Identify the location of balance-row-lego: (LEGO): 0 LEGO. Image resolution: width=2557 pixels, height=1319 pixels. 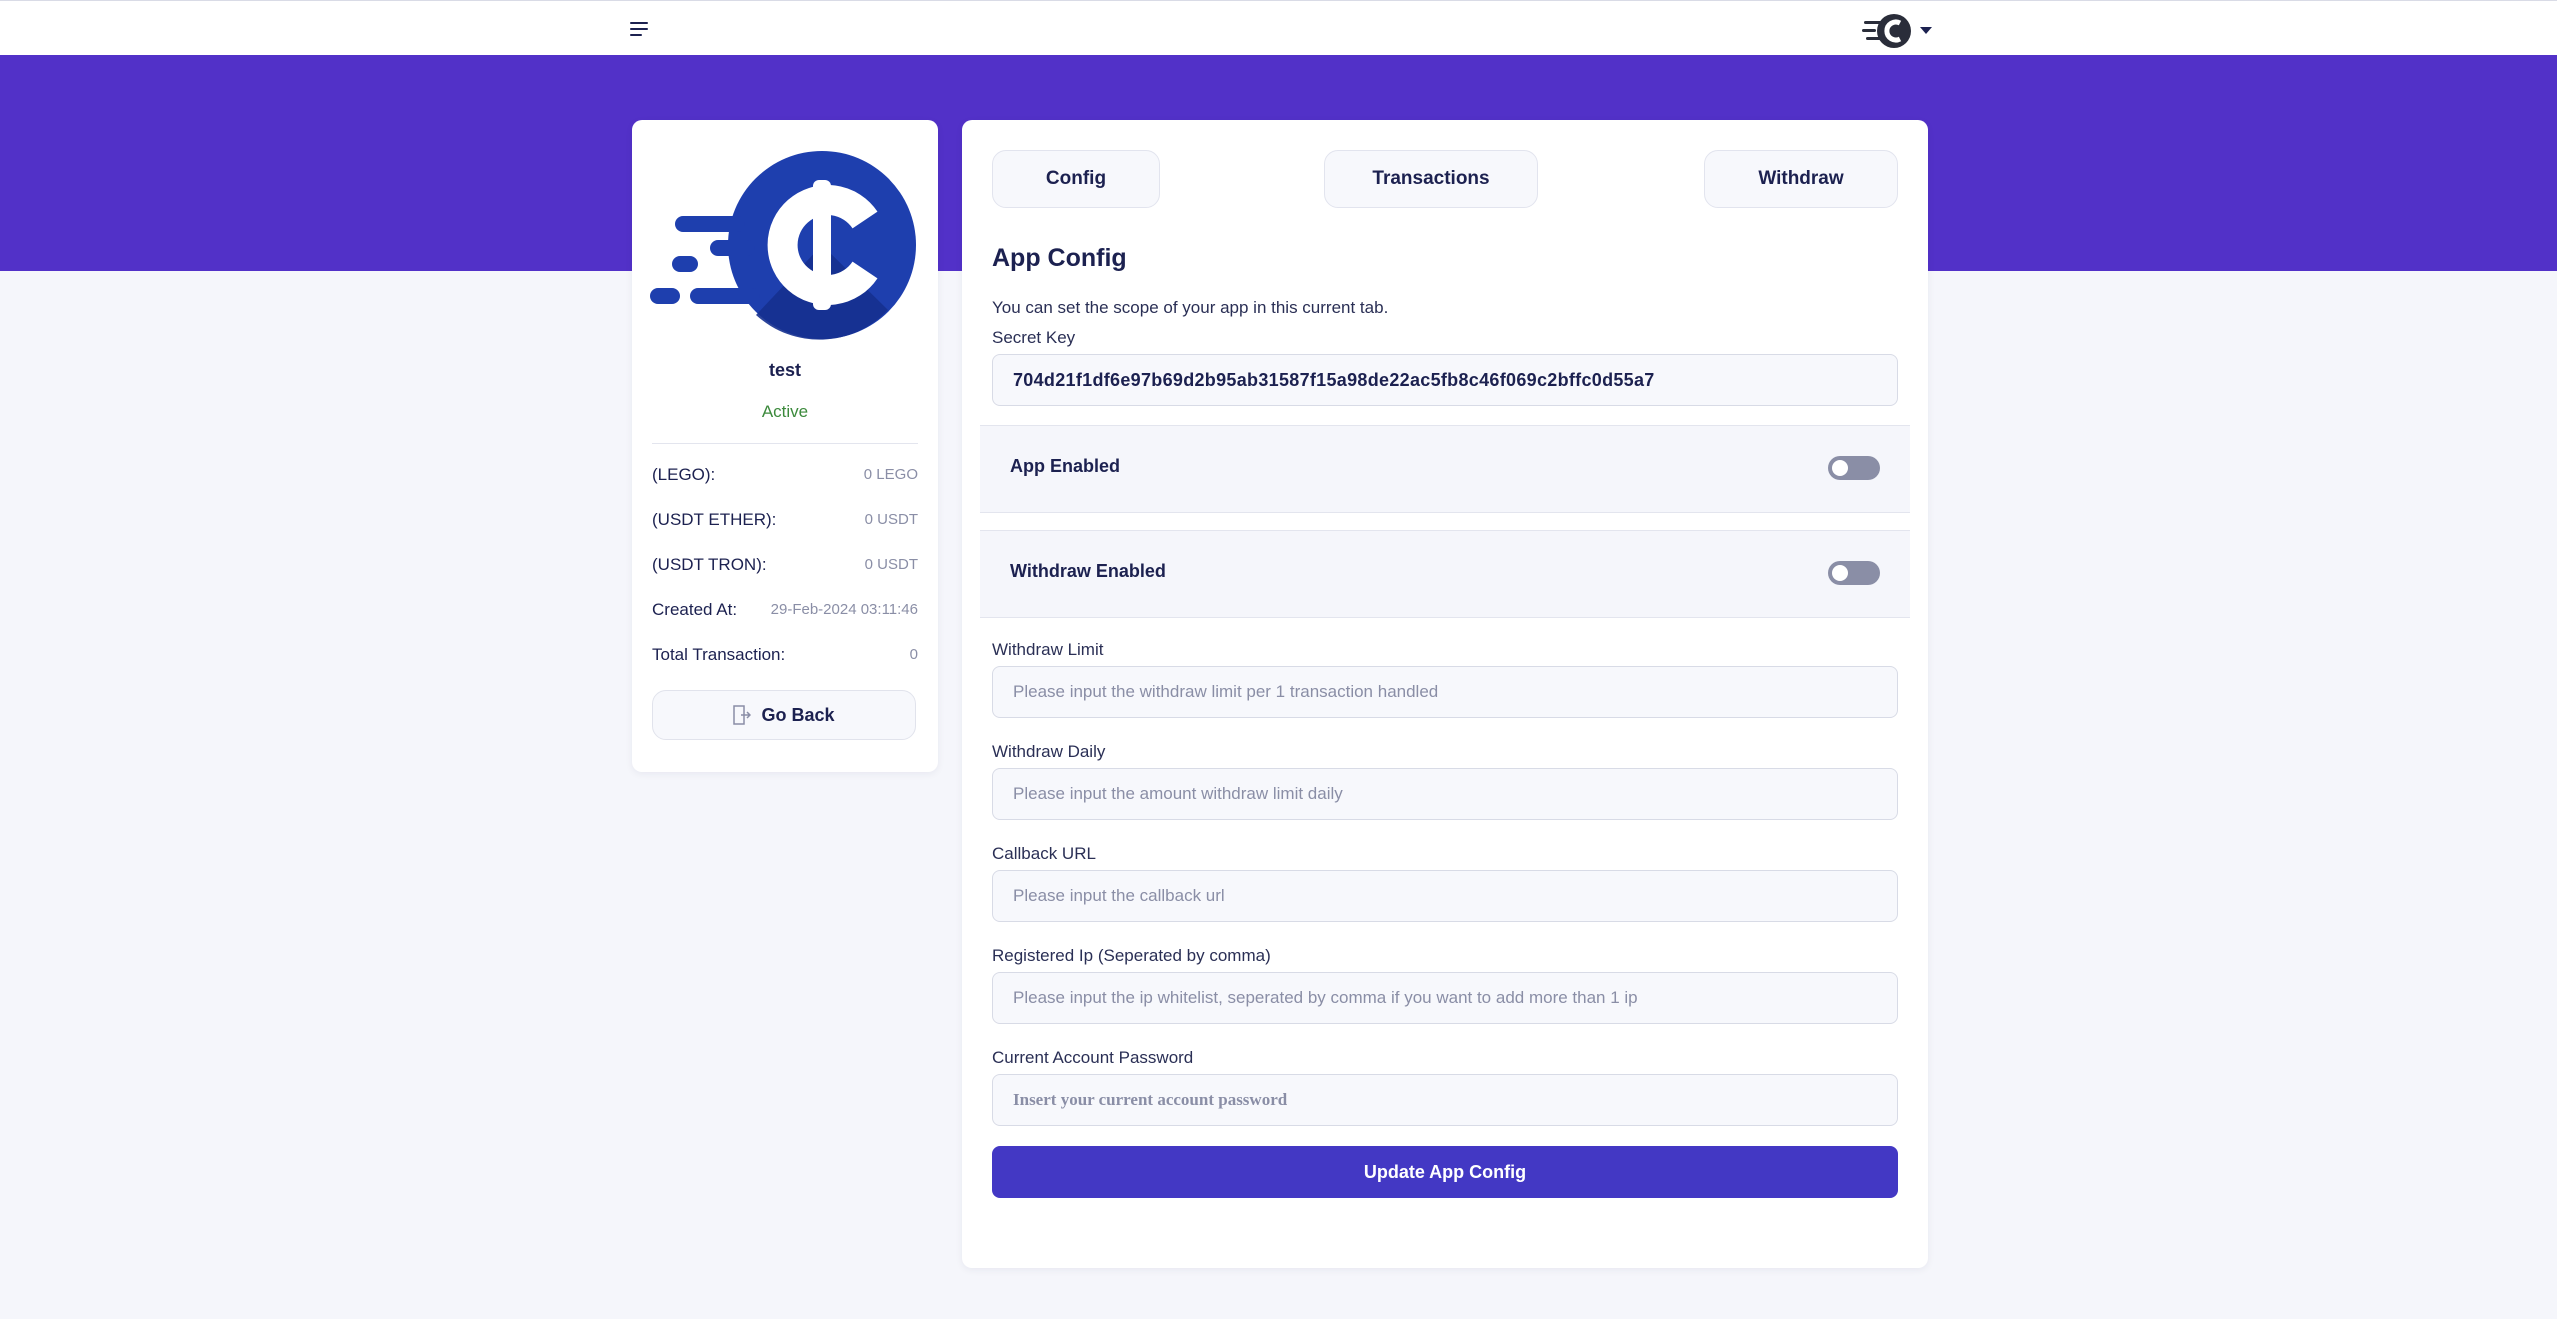
(785, 477).